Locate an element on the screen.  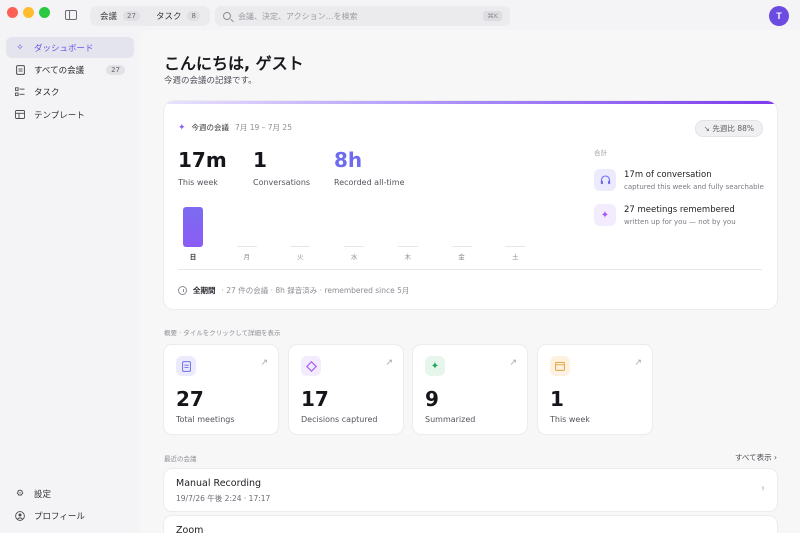
all-time-label: 全期間 is located at coordinates (204, 290).